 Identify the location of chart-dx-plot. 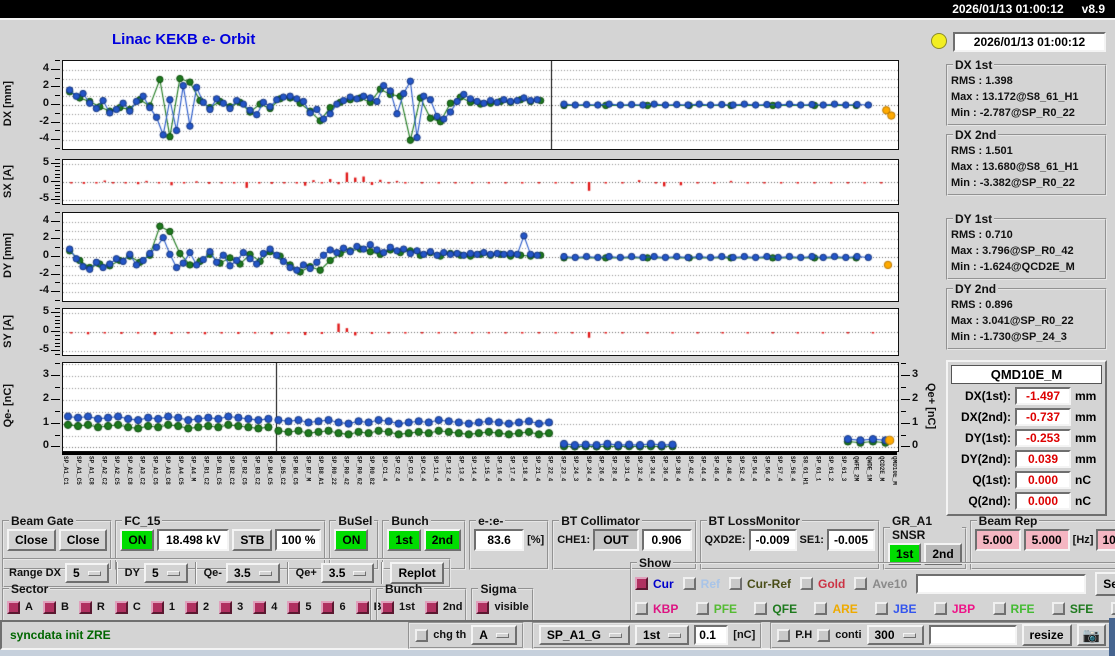
(480, 105).